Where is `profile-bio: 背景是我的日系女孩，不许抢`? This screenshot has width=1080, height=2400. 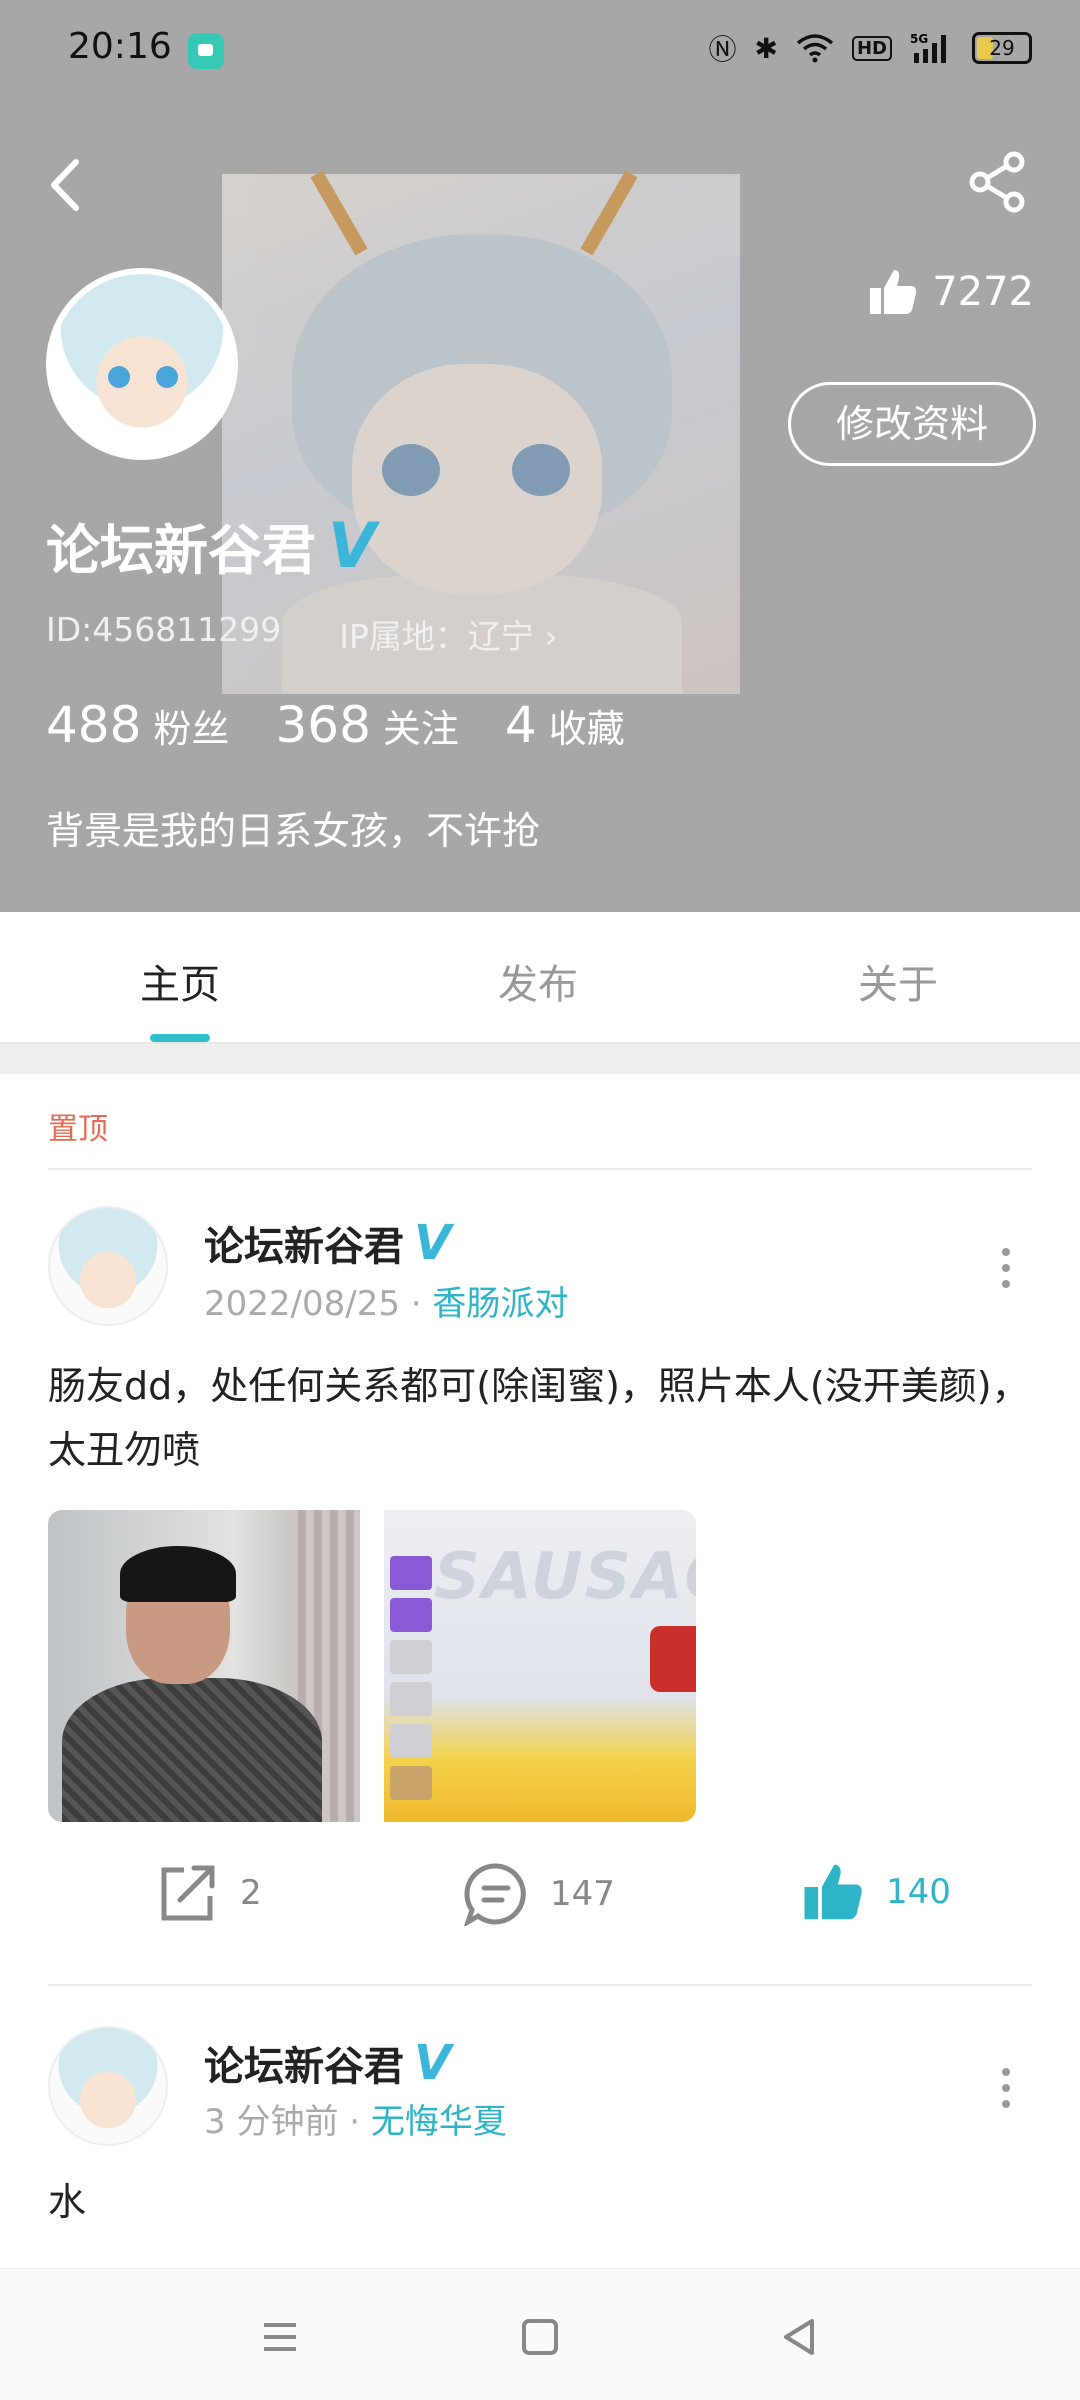 profile-bio: 背景是我的日系女孩，不许抢 is located at coordinates (293, 831).